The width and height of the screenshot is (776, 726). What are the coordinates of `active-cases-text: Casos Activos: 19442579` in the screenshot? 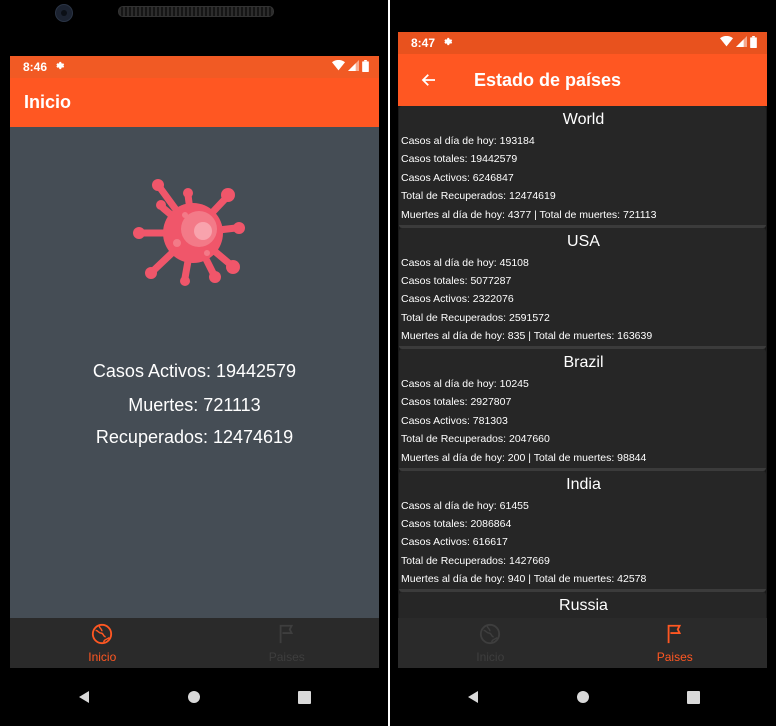 It's located at (194, 371).